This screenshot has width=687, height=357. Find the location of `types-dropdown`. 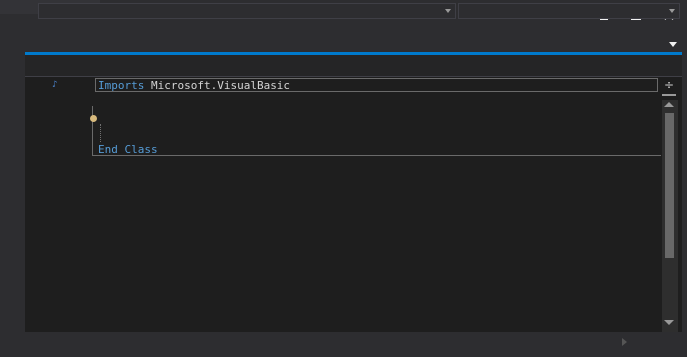

types-dropdown is located at coordinates (247, 11).